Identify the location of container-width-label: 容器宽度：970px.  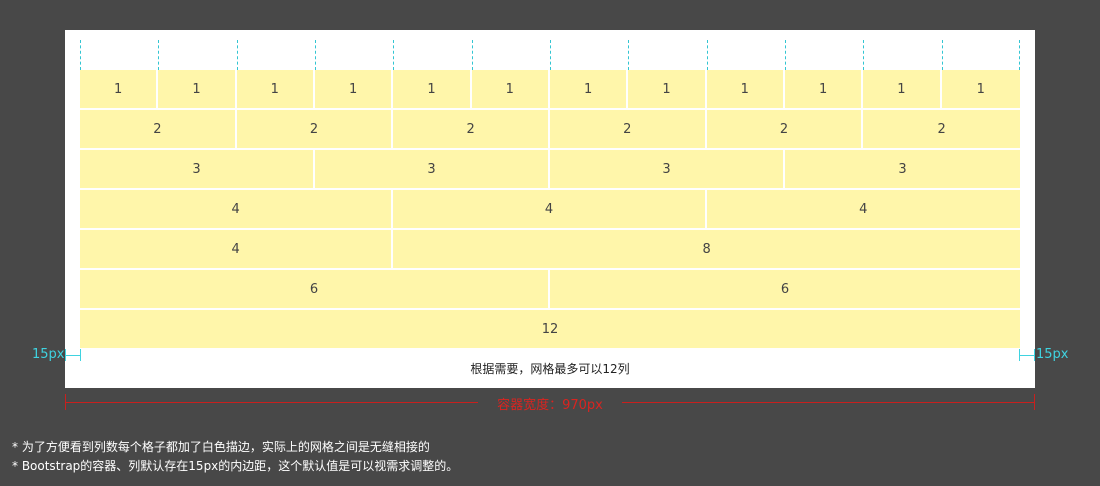
(550, 405).